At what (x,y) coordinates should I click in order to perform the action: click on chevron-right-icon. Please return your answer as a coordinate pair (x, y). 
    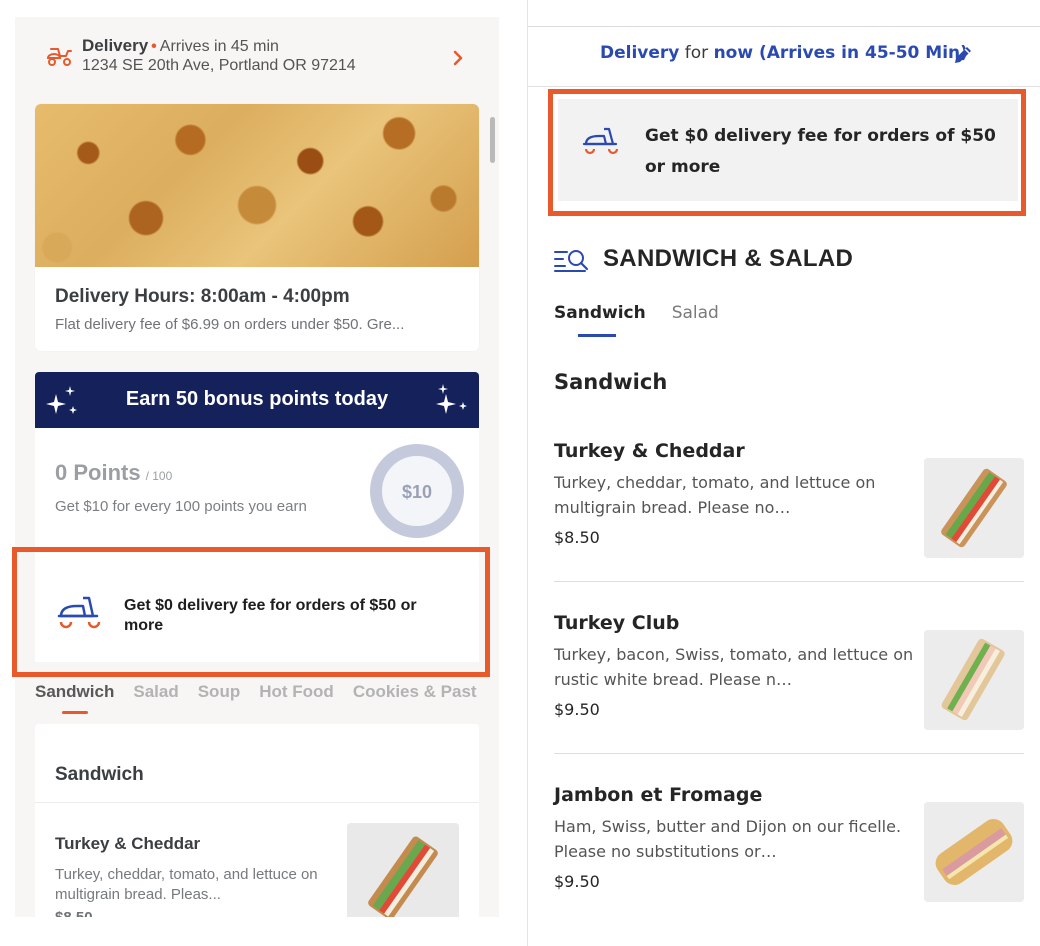
    Looking at the image, I should click on (458, 58).